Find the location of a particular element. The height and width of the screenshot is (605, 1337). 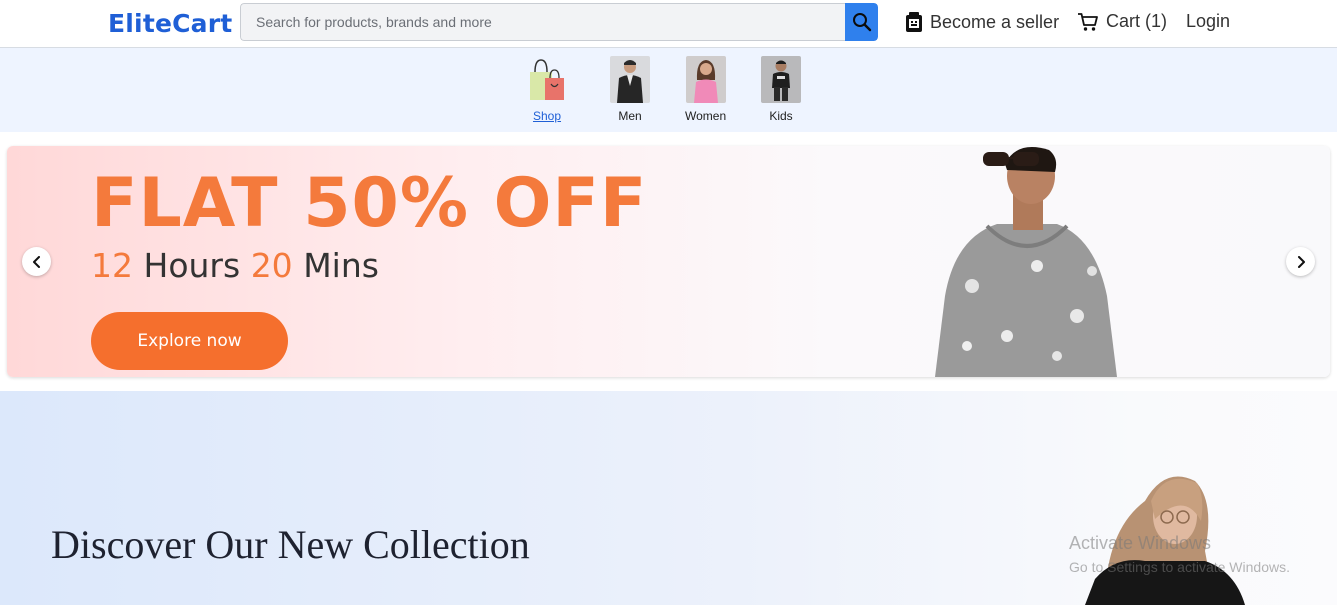

hero-headline: FLAT 50% OFF is located at coordinates (369, 203).